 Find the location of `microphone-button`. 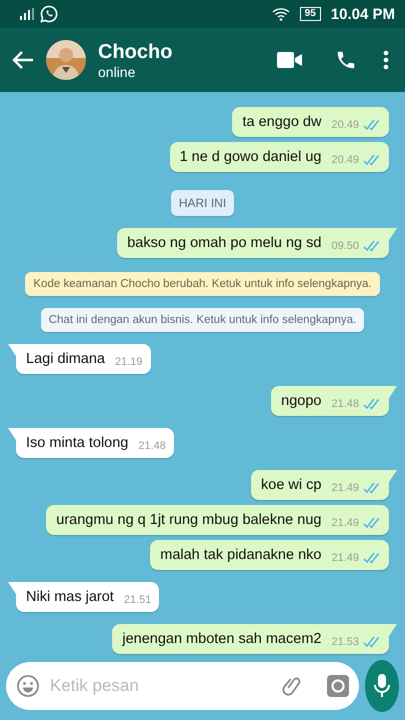

microphone-button is located at coordinates (382, 686).